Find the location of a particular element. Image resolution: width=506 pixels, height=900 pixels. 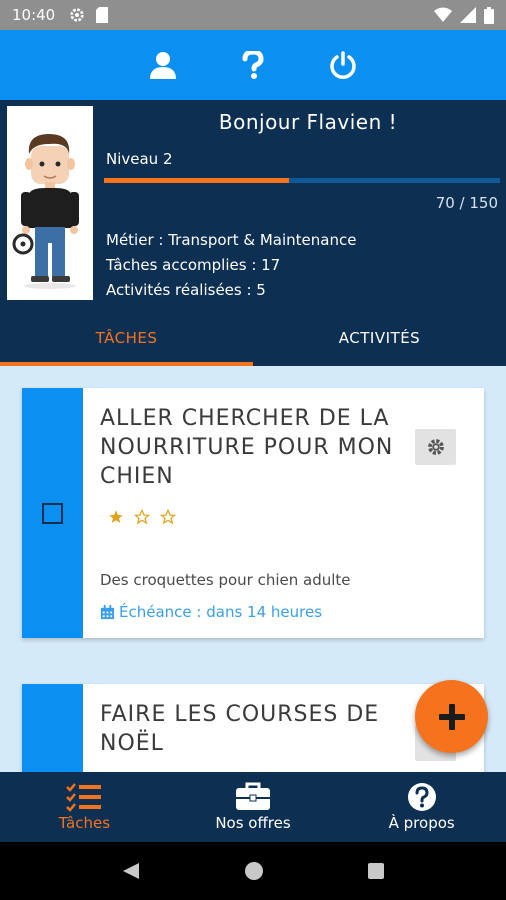

task-list-icon is located at coordinates (84, 797).